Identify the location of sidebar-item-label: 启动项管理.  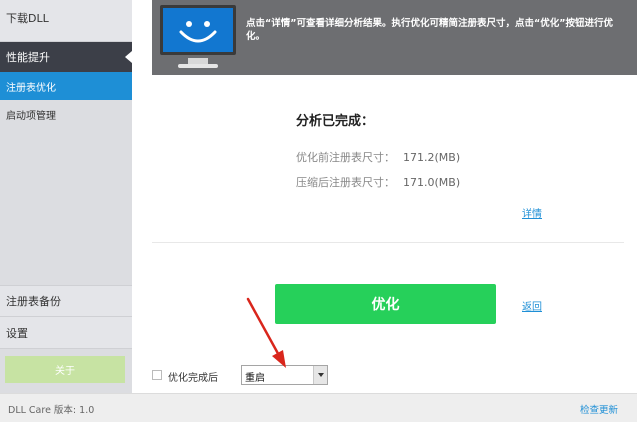
(31, 116).